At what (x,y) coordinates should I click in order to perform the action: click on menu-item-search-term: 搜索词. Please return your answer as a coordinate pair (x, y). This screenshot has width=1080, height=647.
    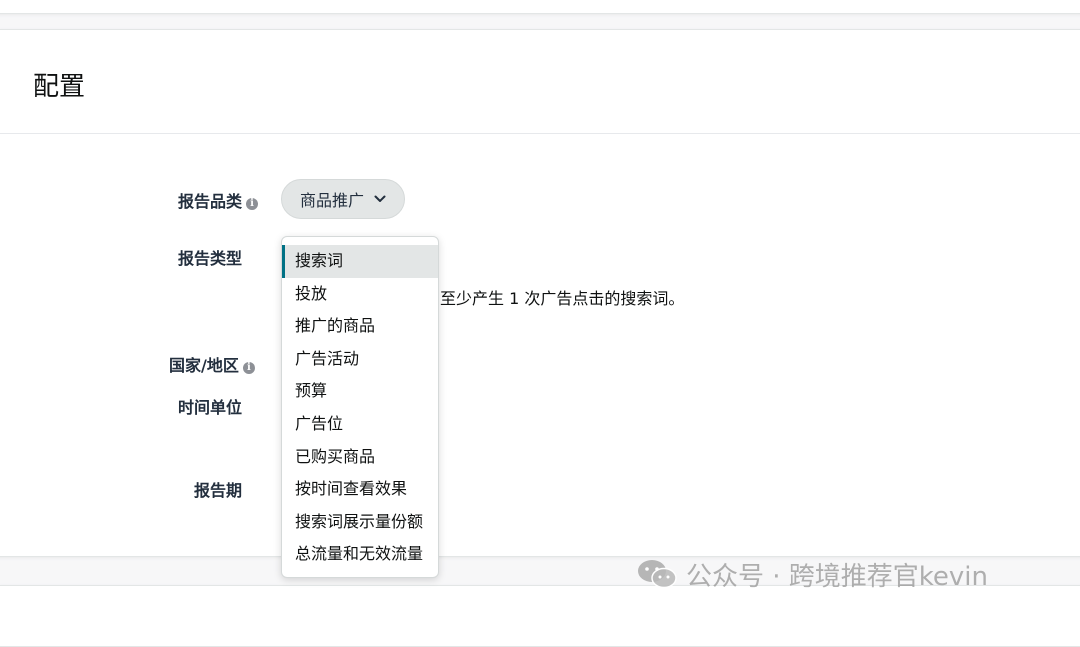
    Looking at the image, I should click on (360, 261).